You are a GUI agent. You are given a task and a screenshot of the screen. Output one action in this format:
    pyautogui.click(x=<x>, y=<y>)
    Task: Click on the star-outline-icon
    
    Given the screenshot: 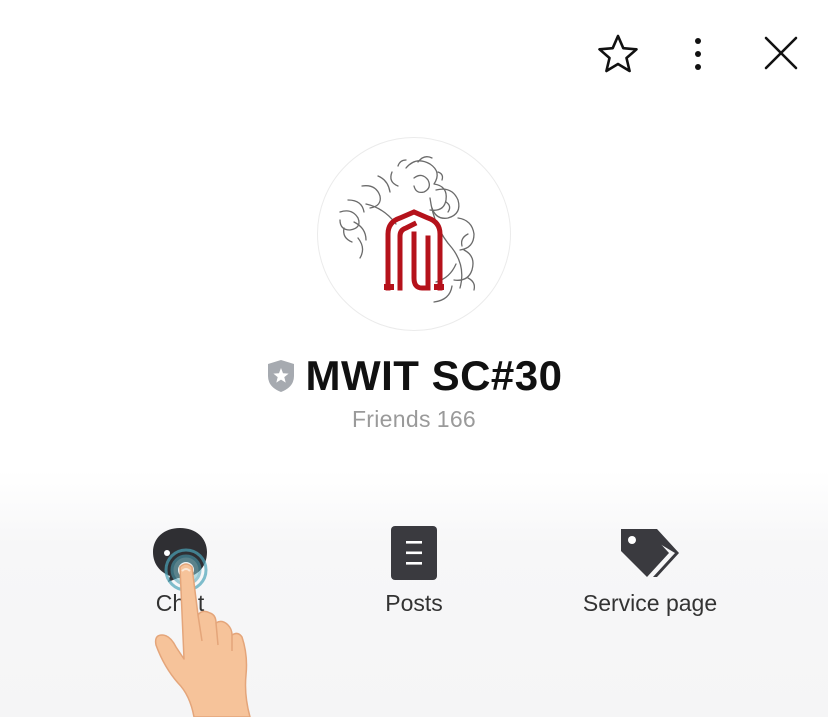 What is the action you would take?
    pyautogui.click(x=618, y=53)
    